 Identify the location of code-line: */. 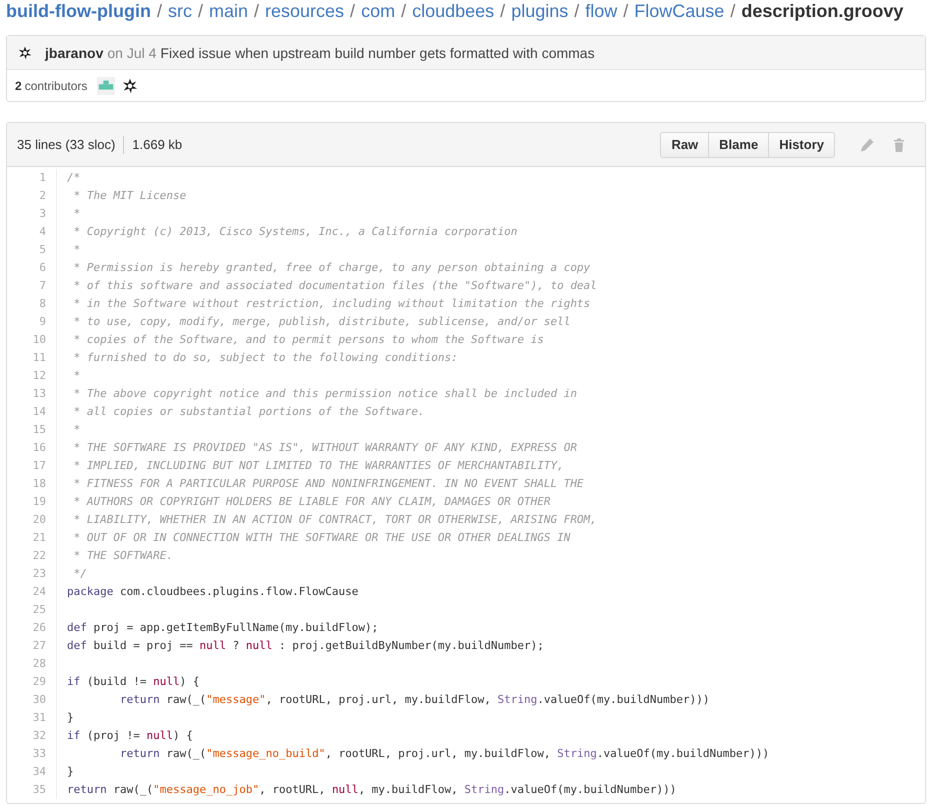
(79, 574).